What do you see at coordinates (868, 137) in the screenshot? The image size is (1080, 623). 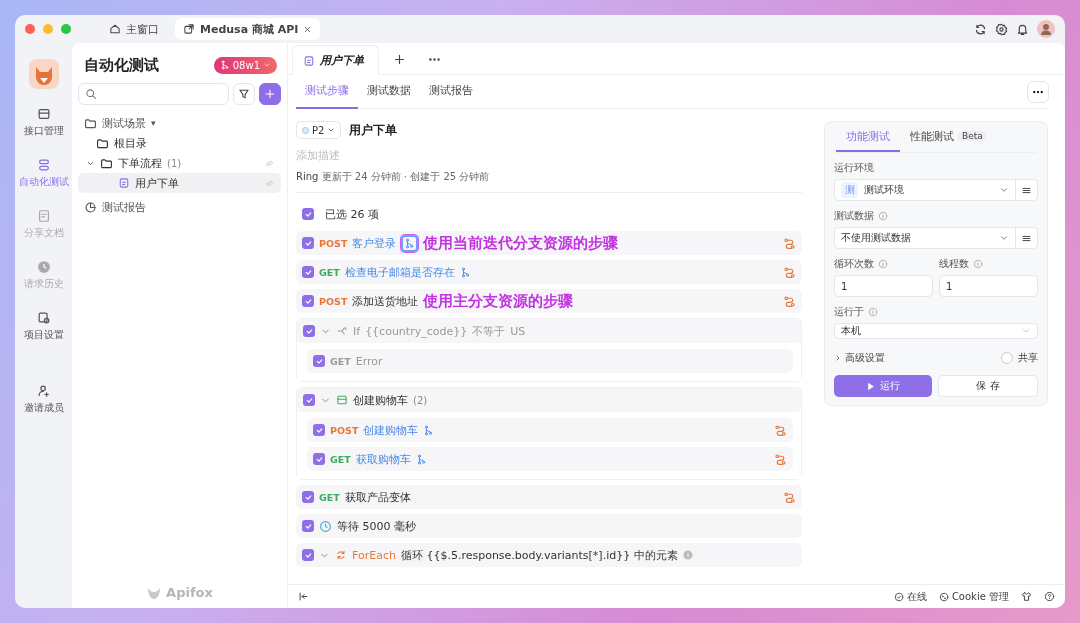 I see `panel-tab: 功能测试` at bounding box center [868, 137].